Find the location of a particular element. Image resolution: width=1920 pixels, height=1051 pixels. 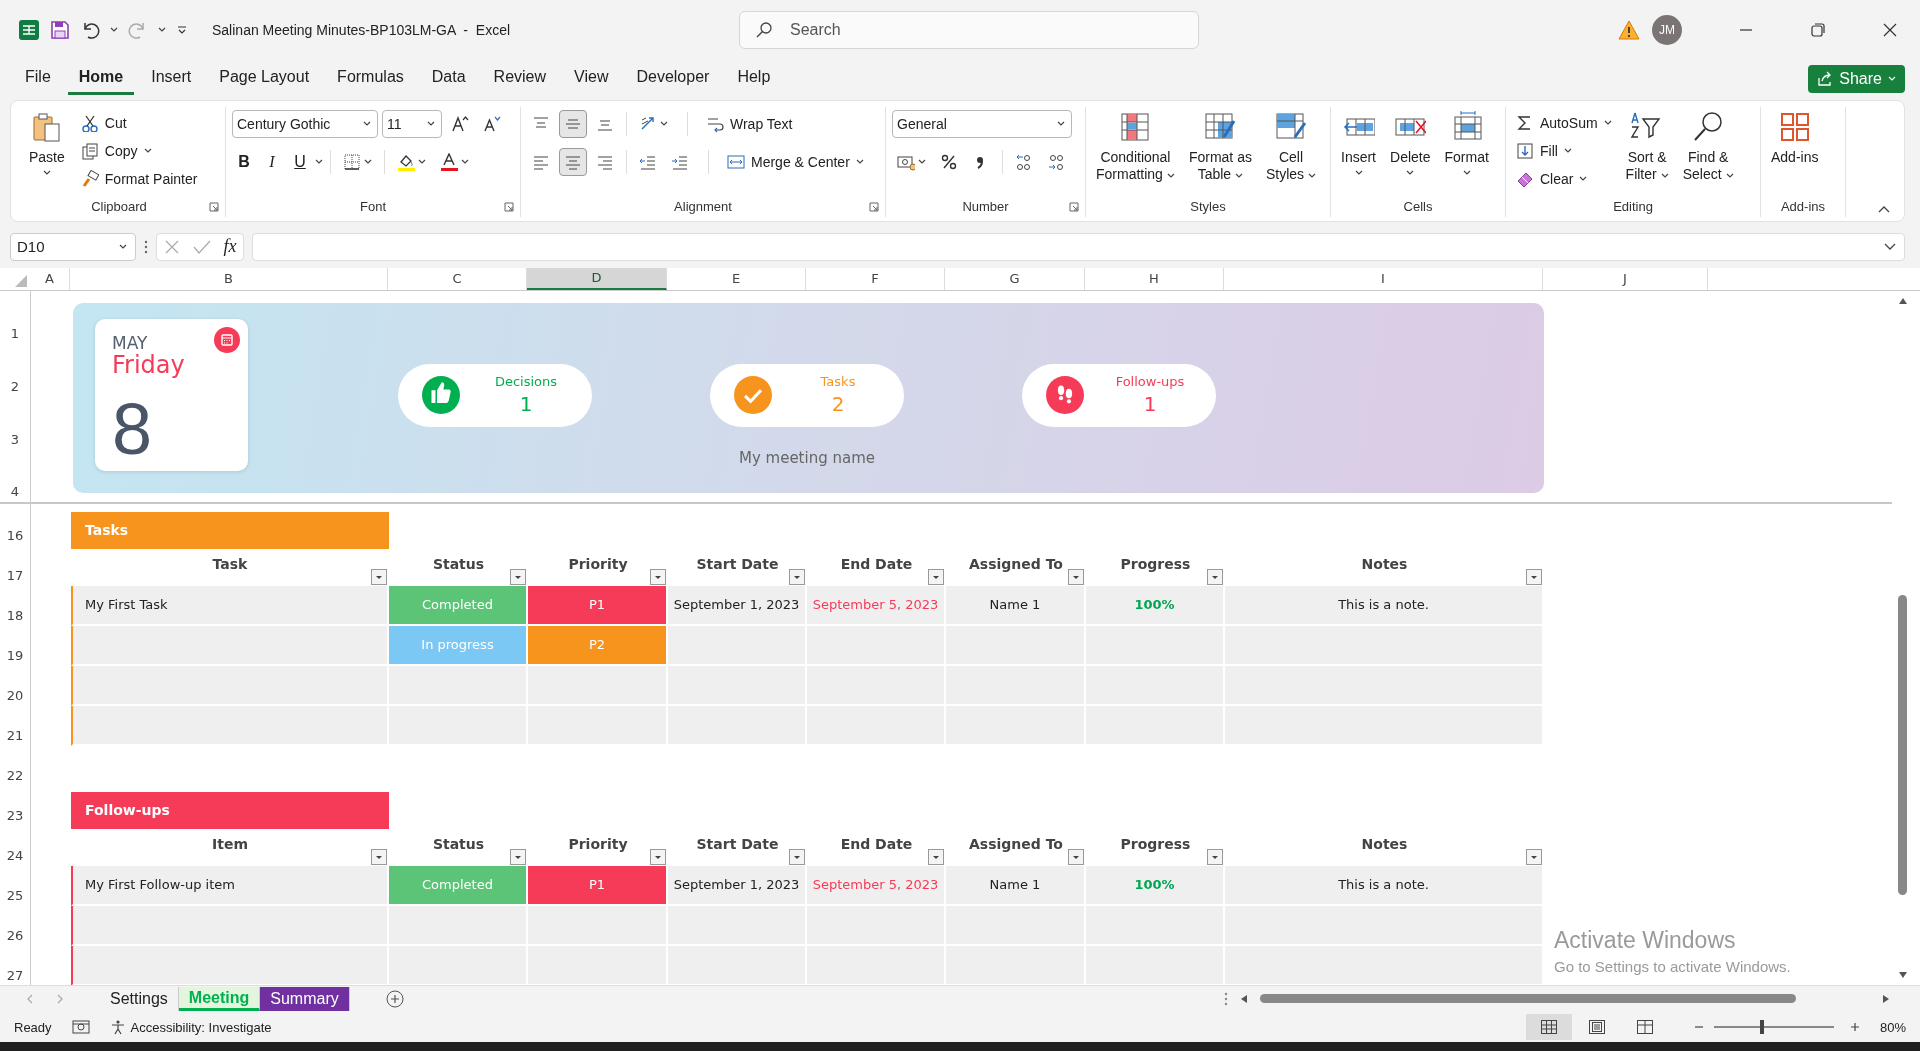

clear-button: Clear is located at coordinates (1564, 178).